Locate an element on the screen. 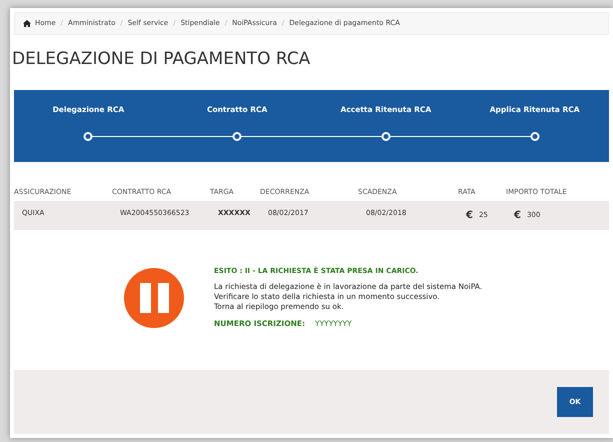 The image size is (613, 442). home-icon is located at coordinates (27, 23).